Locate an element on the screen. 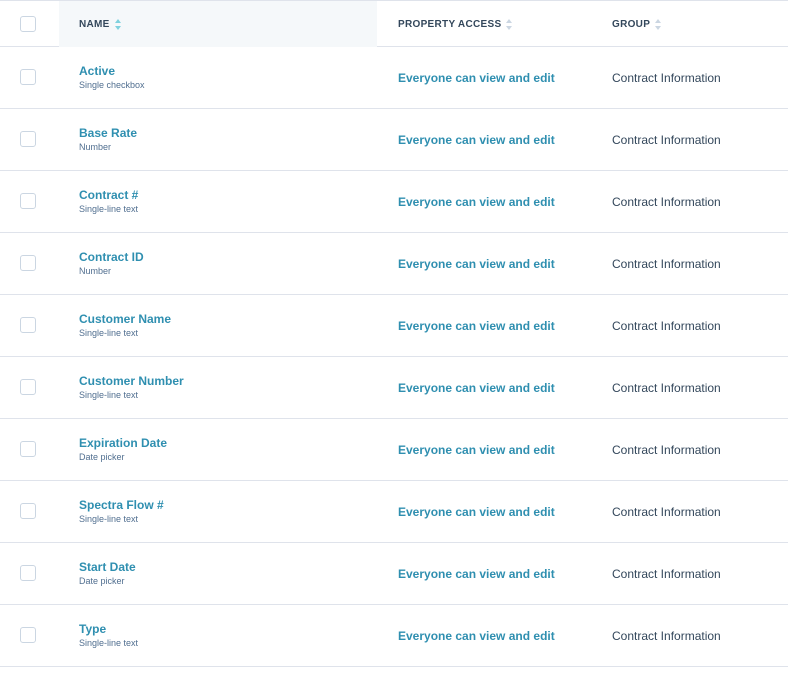 This screenshot has height=676, width=788. property-access-column-header: PROPERTY ACCESS is located at coordinates (455, 24).